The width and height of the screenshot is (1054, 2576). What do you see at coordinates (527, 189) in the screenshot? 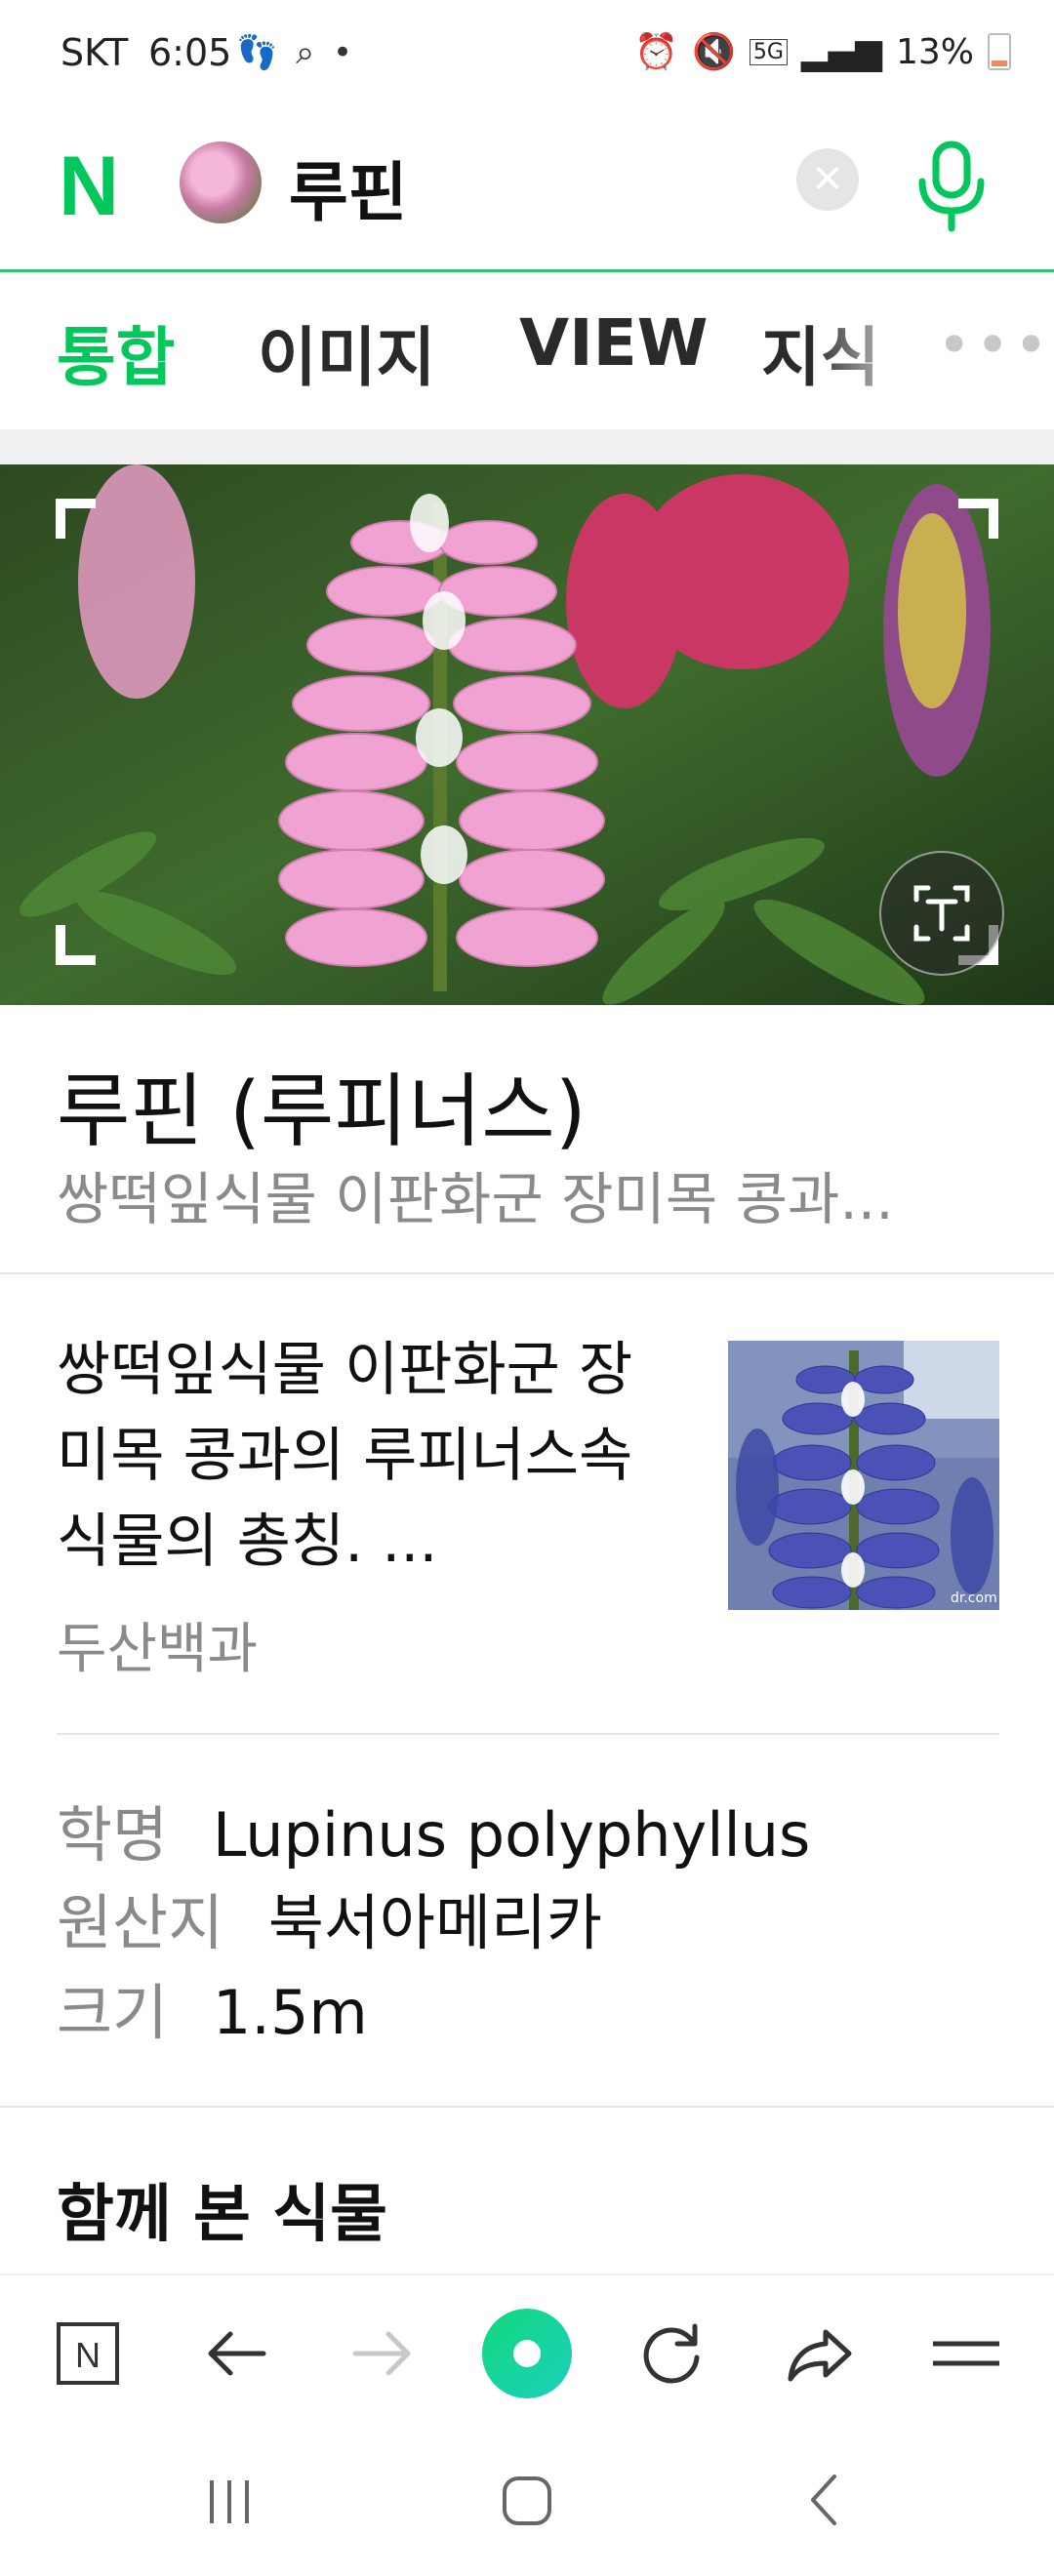
I see `search-bar: N 루핀 ✕` at bounding box center [527, 189].